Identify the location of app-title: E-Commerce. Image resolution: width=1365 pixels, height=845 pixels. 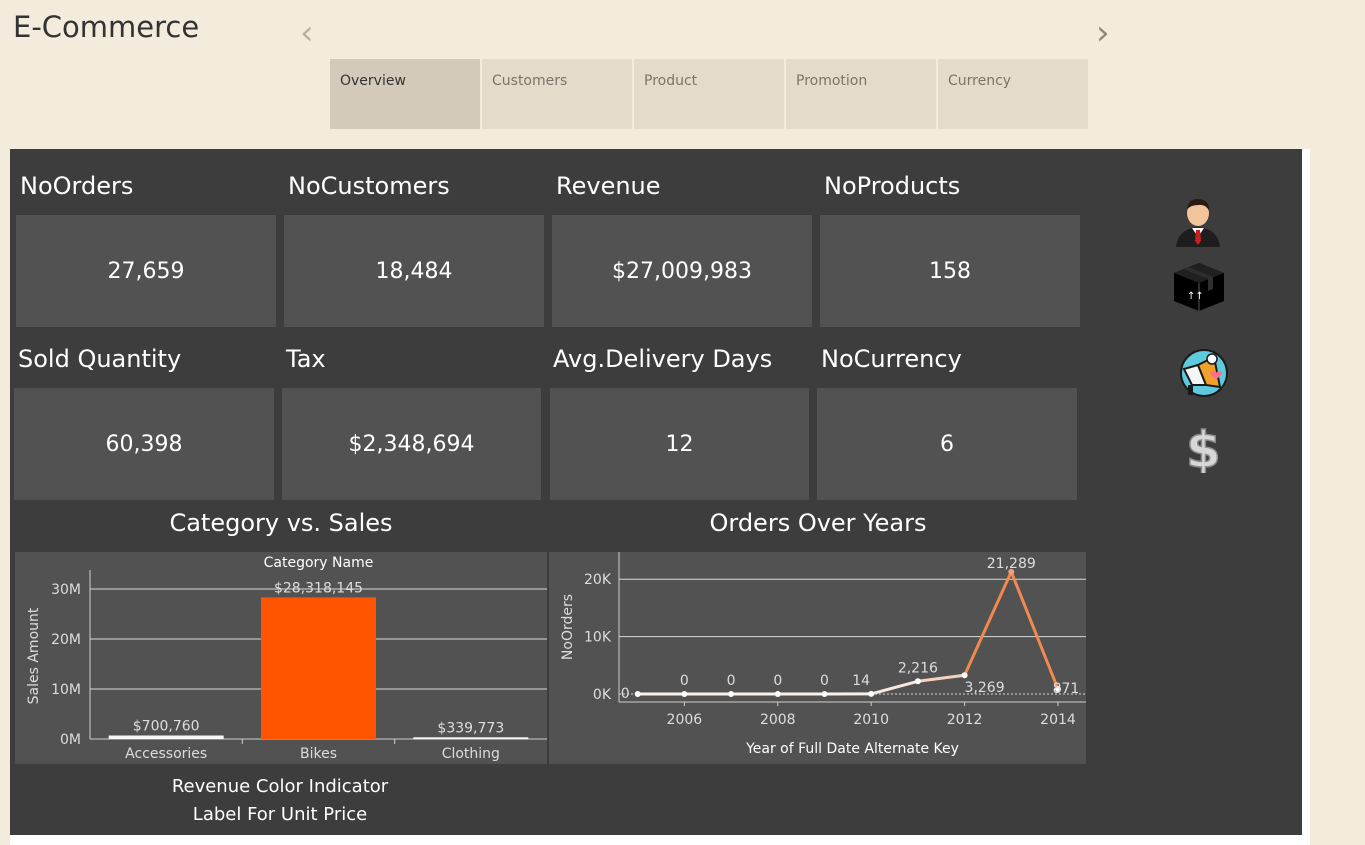
(106, 27).